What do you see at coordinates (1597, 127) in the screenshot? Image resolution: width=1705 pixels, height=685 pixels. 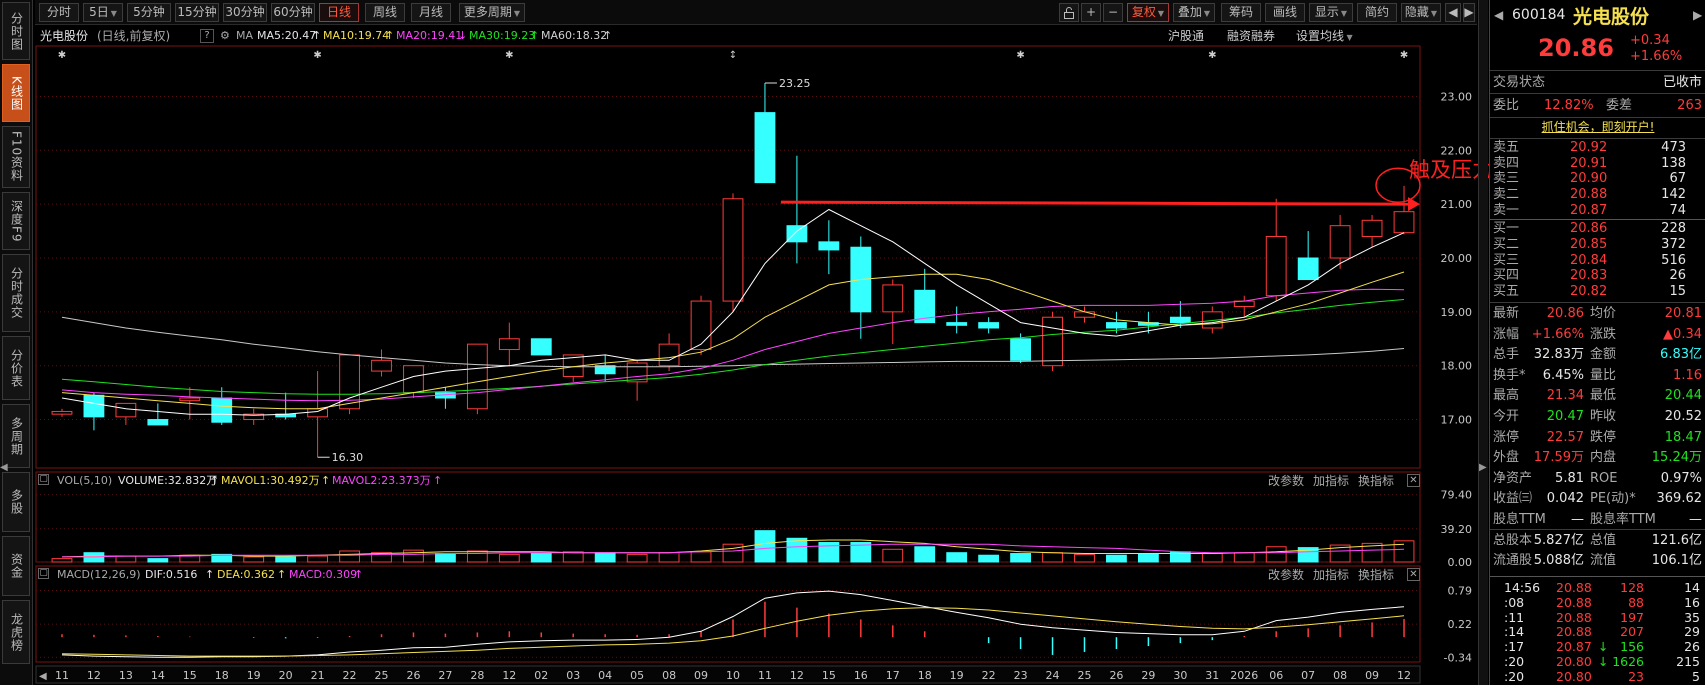 I see `open-account-banner: 抓住机会，即刻开户!` at bounding box center [1597, 127].